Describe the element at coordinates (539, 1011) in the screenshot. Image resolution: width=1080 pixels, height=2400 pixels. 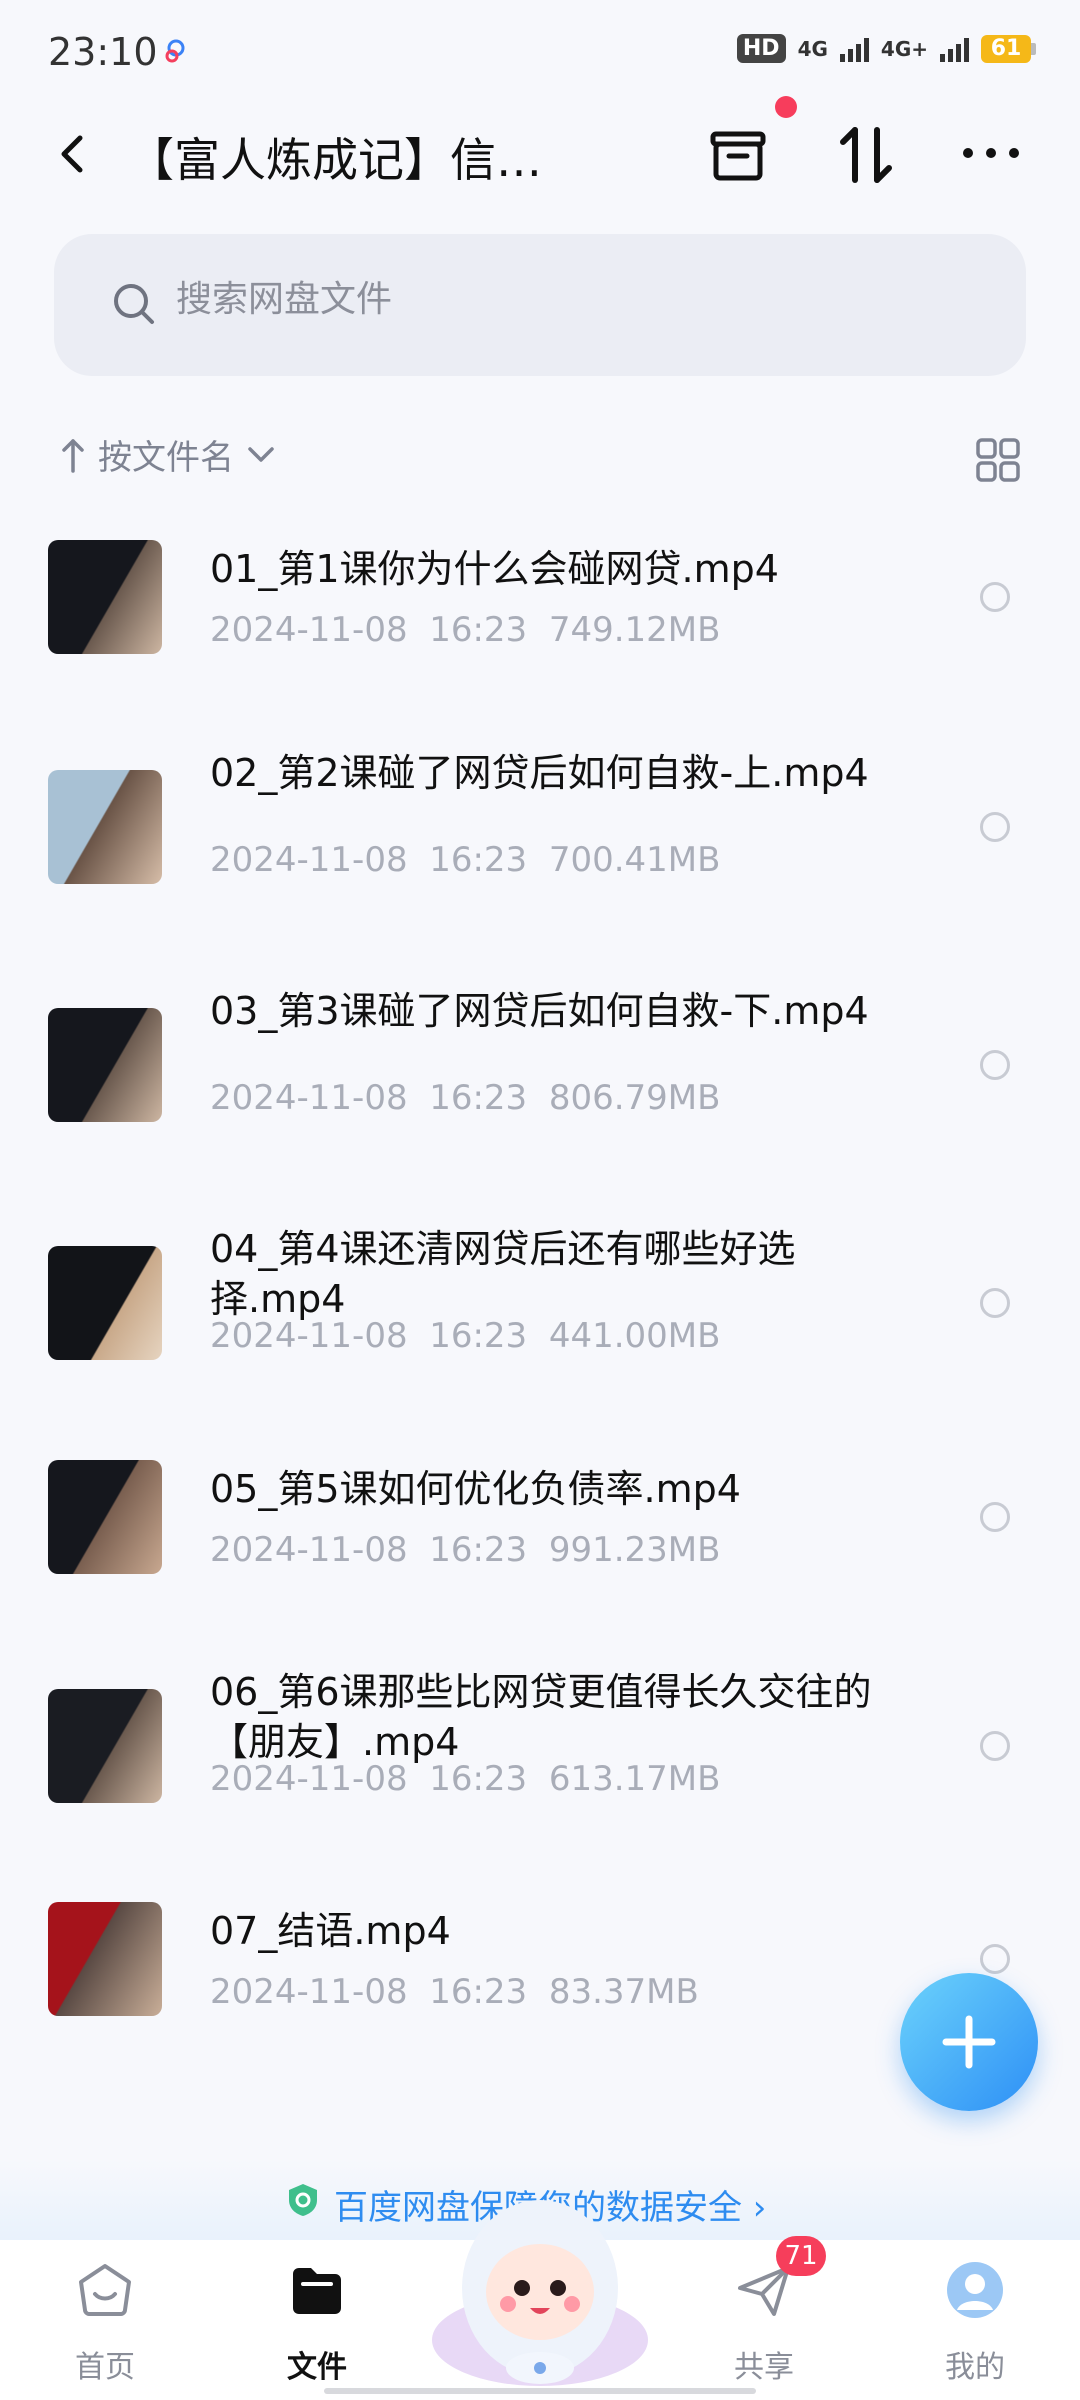
I see `file-name: 03_第3课碰了网贷后如何自救-下.mp4` at that location.